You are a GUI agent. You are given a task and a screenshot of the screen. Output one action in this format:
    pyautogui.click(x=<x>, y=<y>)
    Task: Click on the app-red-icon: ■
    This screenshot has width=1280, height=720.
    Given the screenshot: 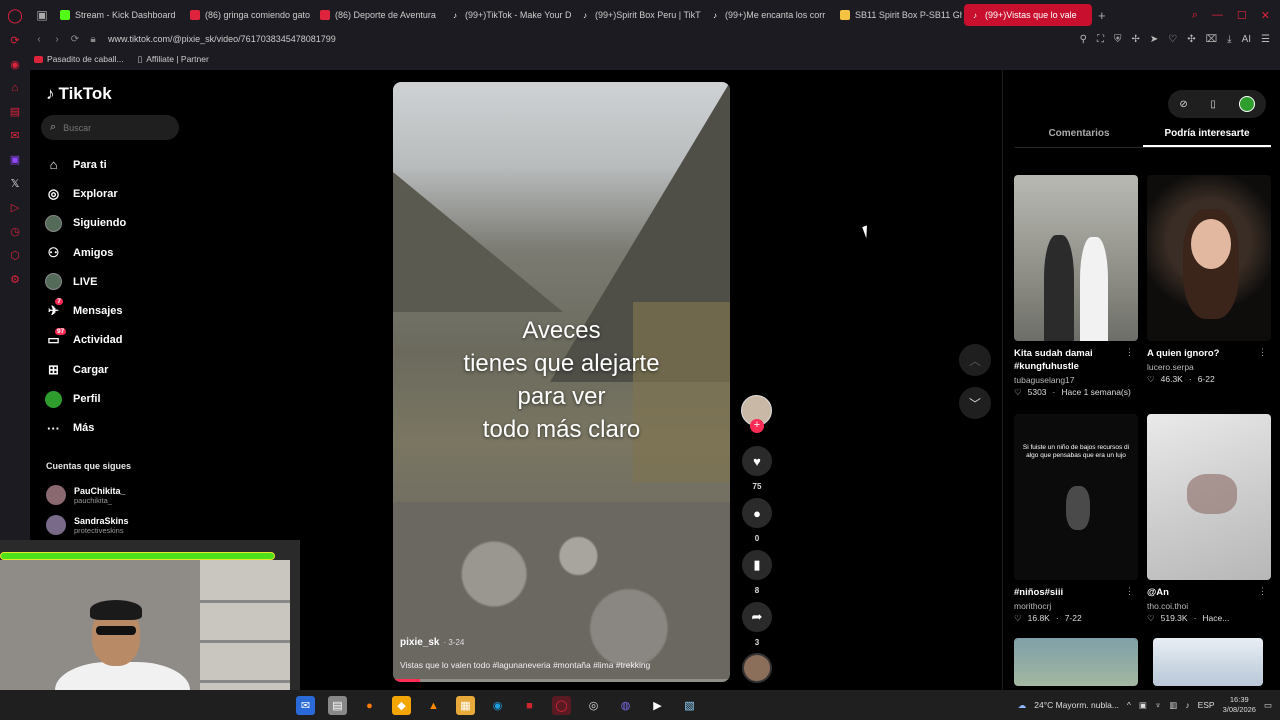 What is the action you would take?
    pyautogui.click(x=529, y=705)
    